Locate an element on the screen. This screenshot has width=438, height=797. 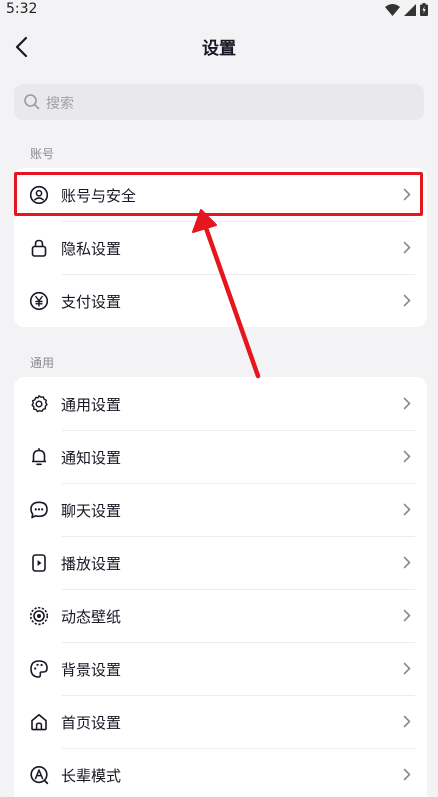
home-icon is located at coordinates (39, 722).